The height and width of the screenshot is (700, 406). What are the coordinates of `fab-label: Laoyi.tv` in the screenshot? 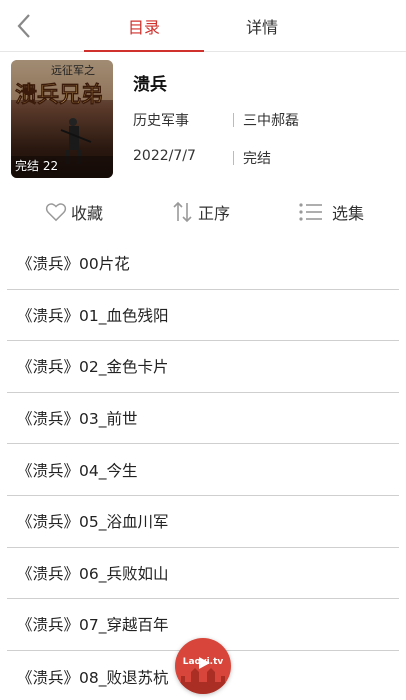 It's located at (203, 662).